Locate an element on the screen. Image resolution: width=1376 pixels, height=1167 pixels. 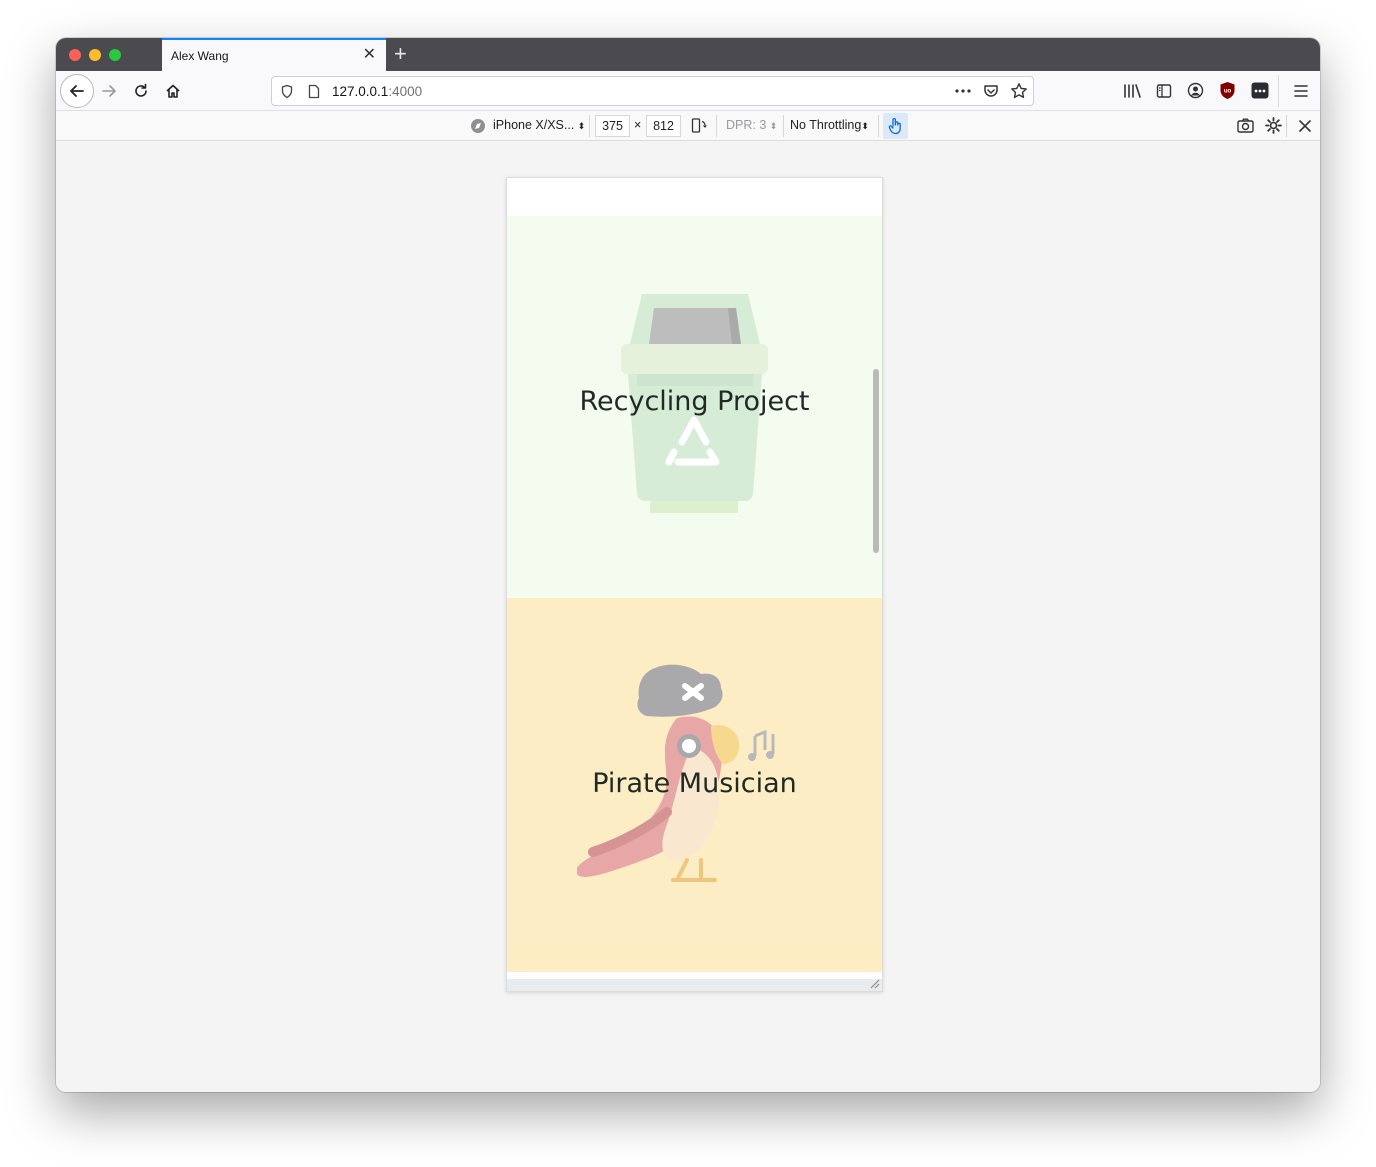
tab-active: Alex Wang ✕ is located at coordinates (274, 54).